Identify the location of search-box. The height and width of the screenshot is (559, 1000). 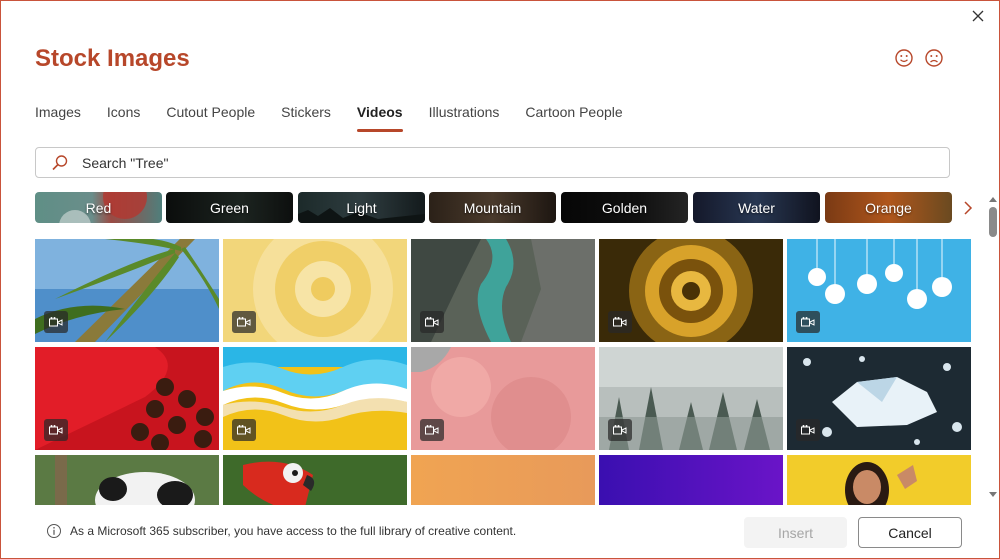
(492, 162).